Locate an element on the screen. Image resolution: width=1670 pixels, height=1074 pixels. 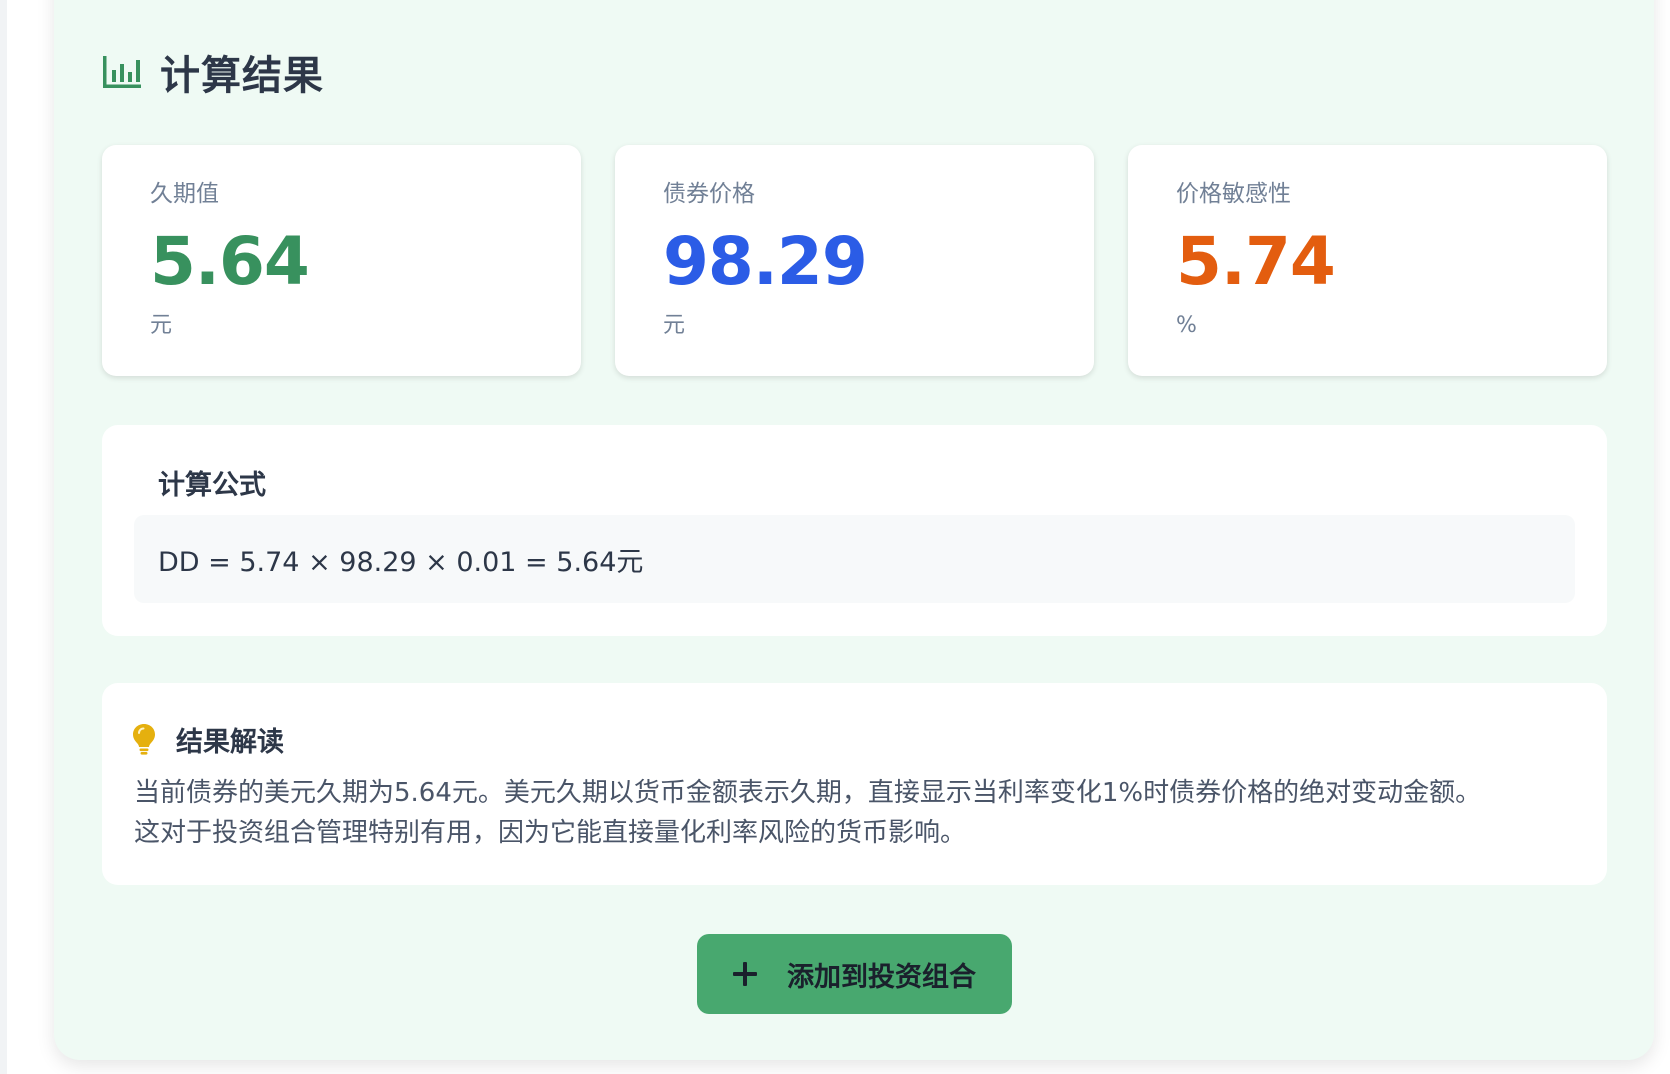
results-header: 计算结果 is located at coordinates (213, 72).